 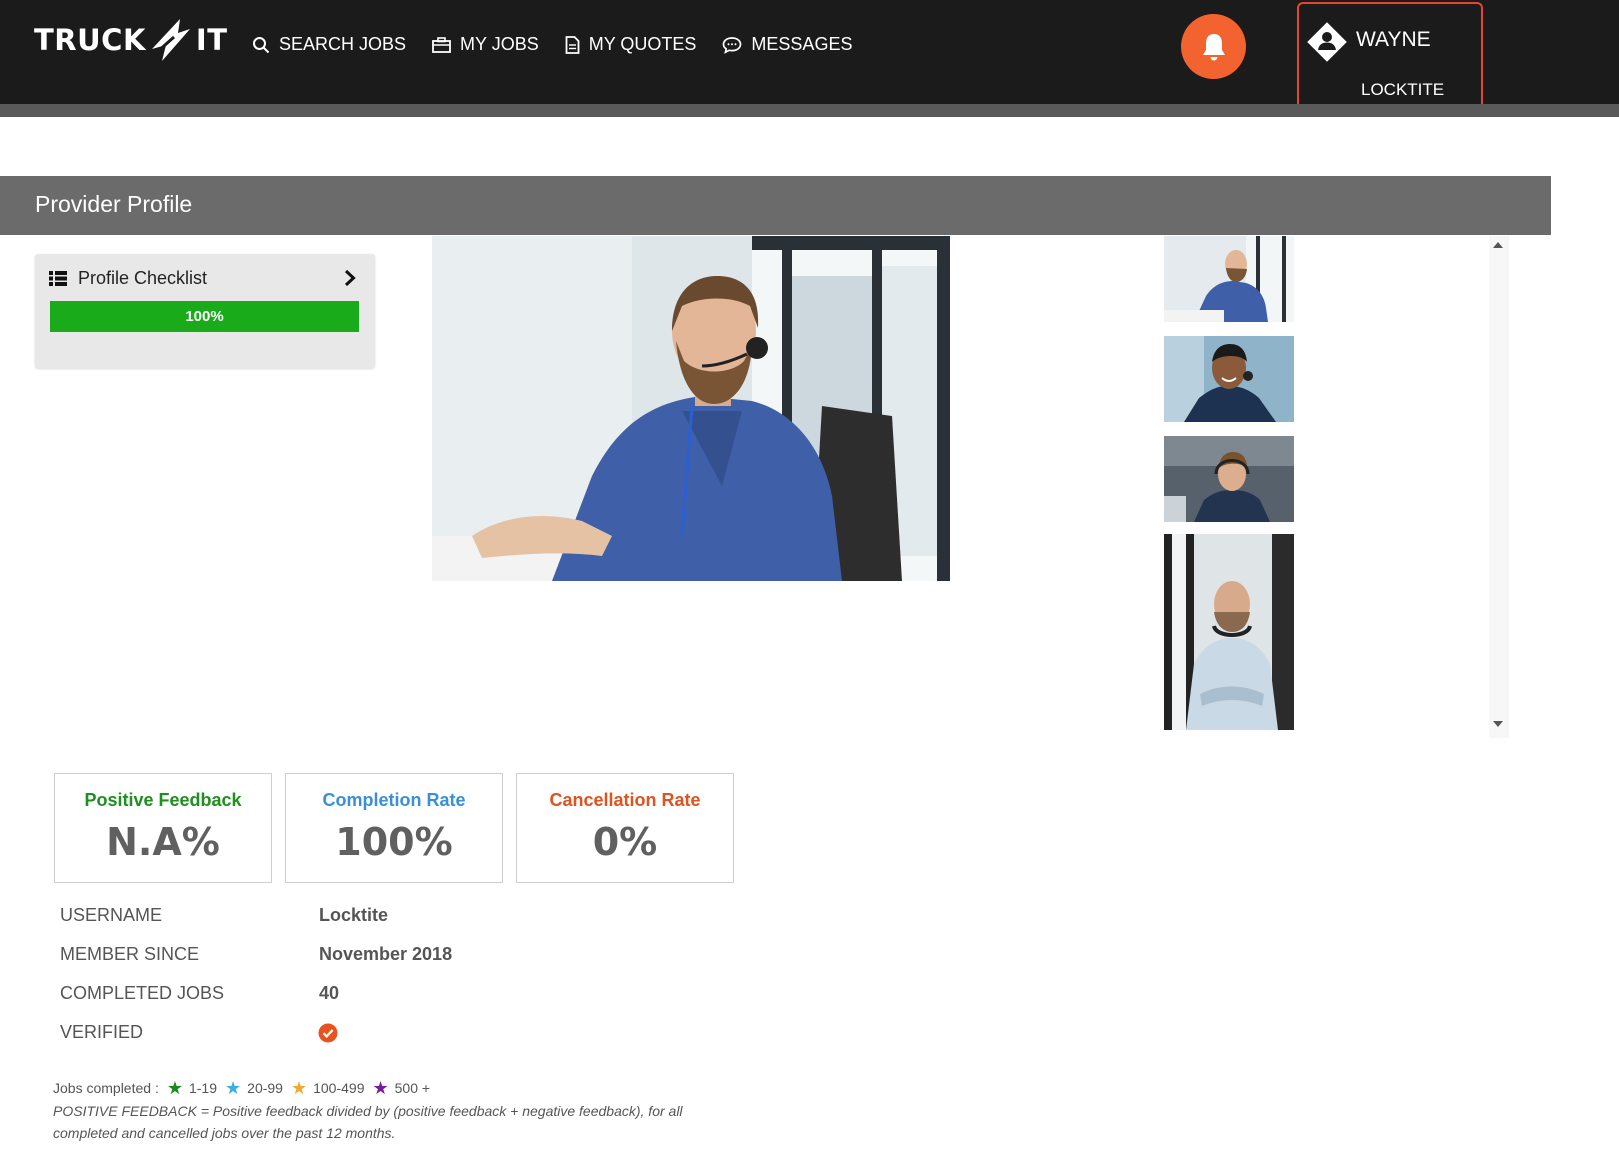 I want to click on progress-text: 100%, so click(x=204, y=316).